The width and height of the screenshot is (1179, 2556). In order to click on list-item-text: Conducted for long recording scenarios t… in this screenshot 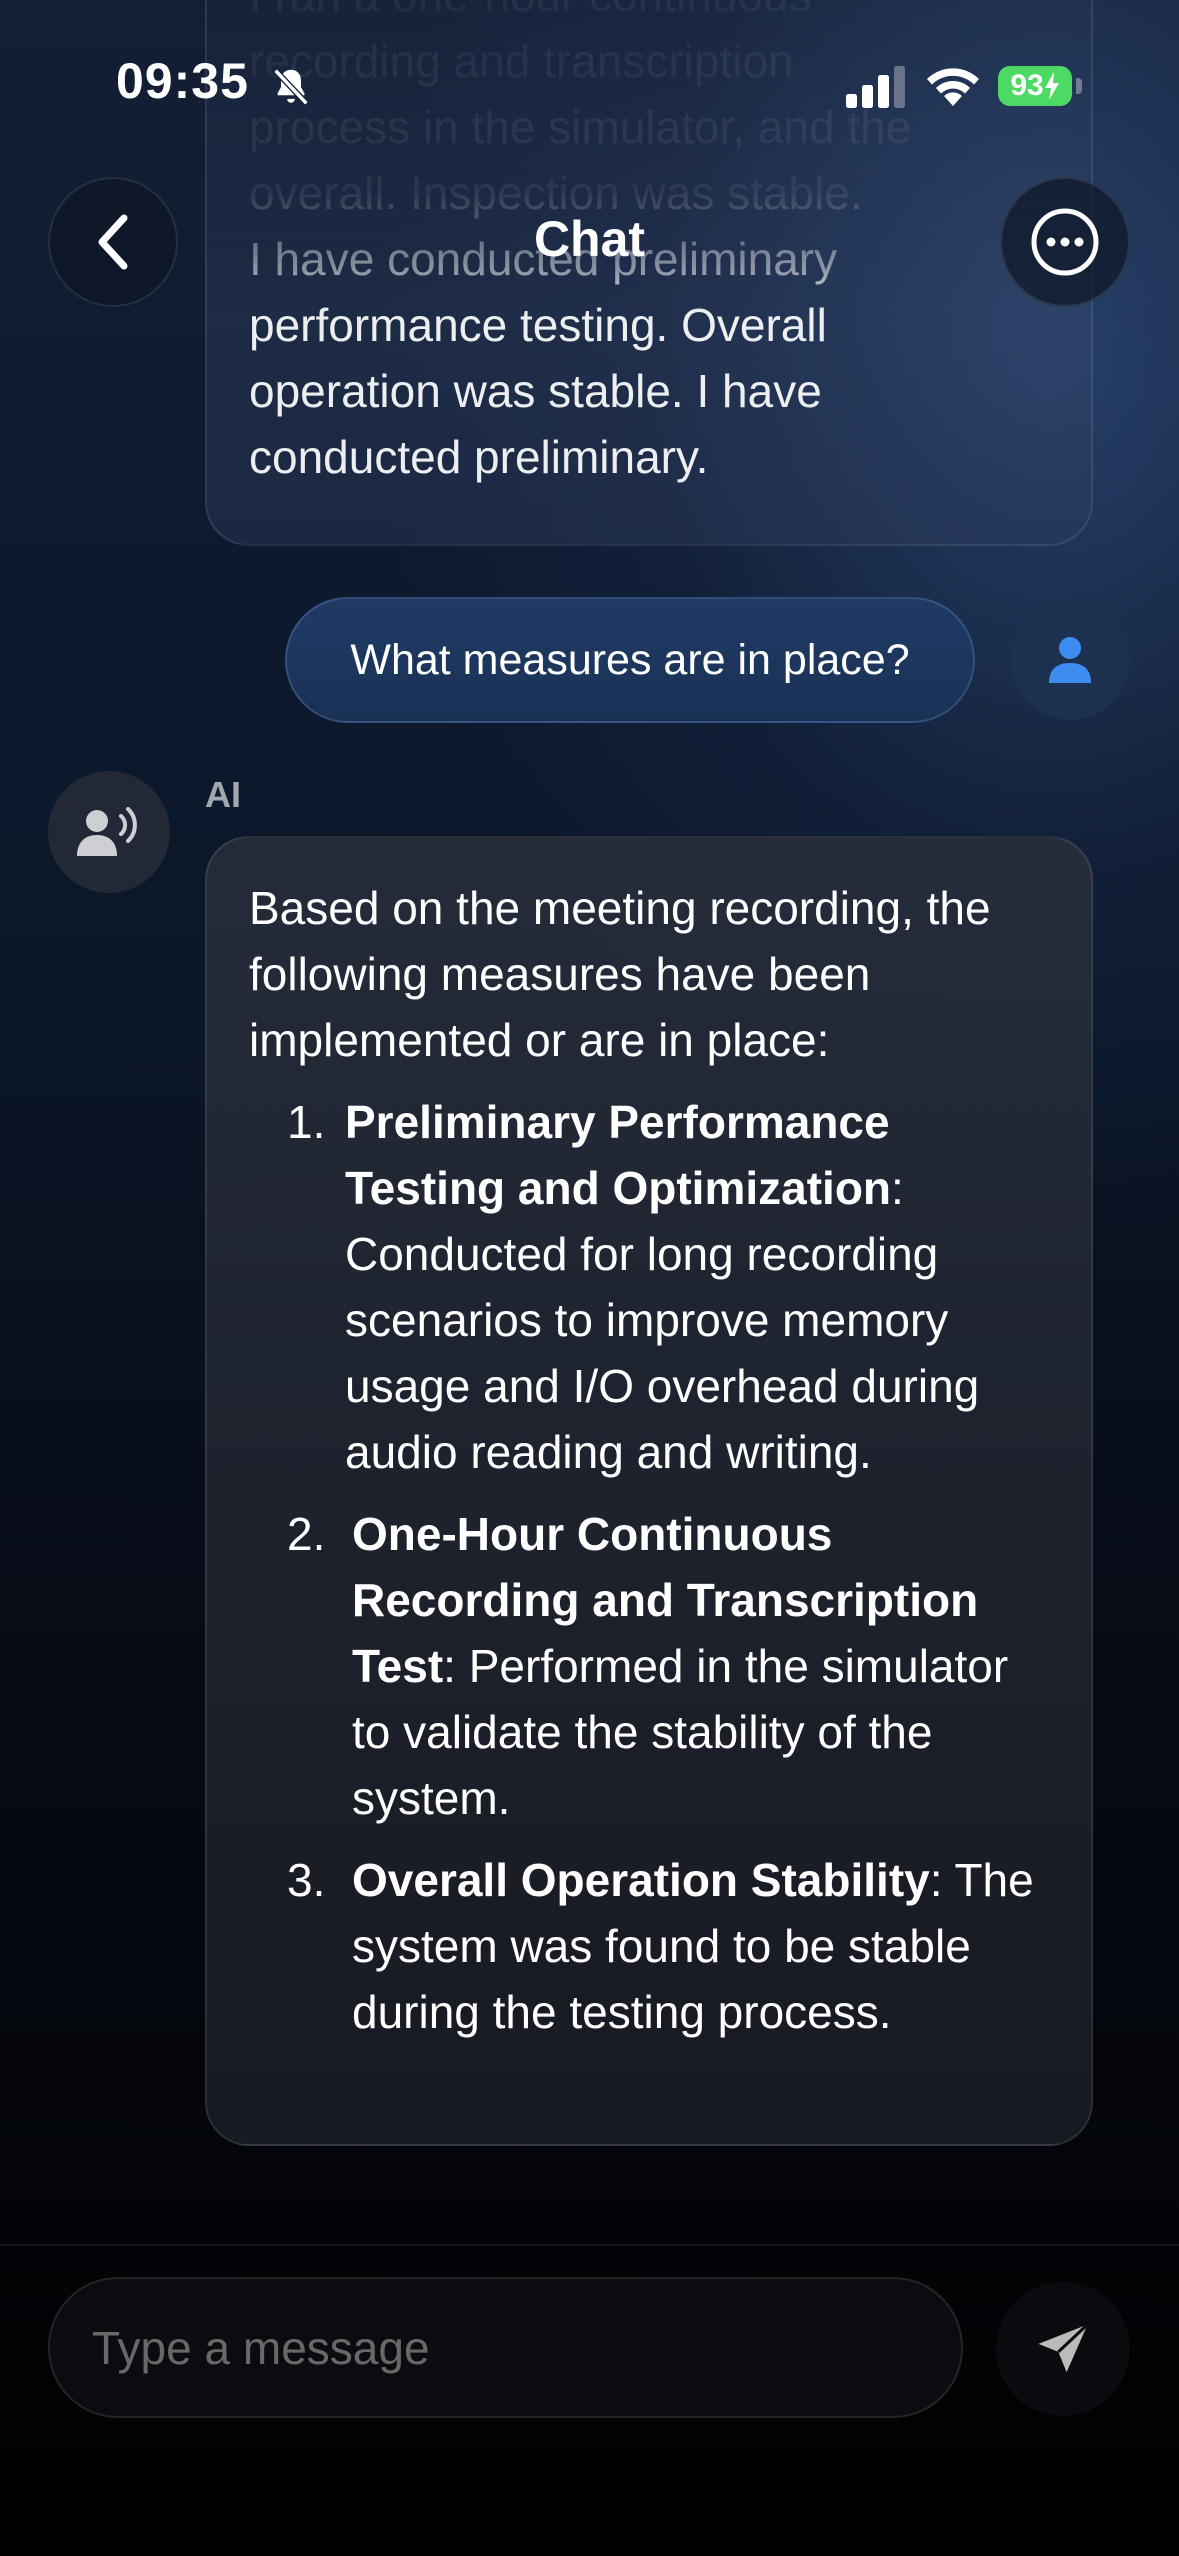, I will do `click(662, 1353)`.